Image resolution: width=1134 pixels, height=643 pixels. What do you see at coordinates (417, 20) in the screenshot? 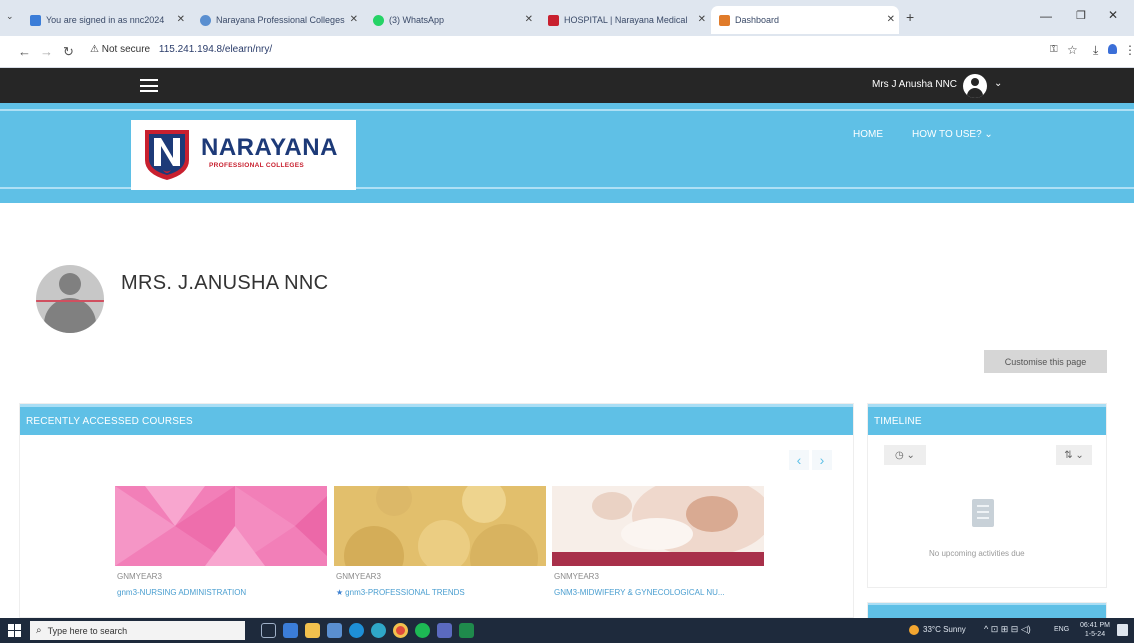
I see `tab-title: (3) WhatsApp` at bounding box center [417, 20].